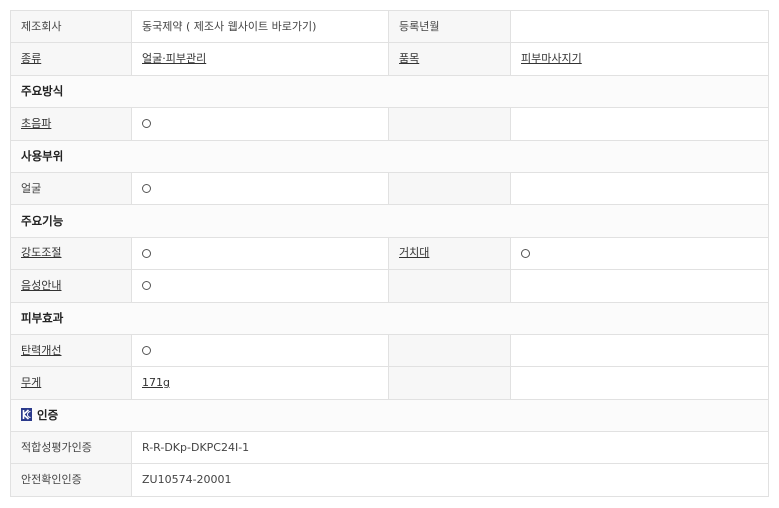 Image resolution: width=779 pixels, height=508 pixels. I want to click on table-row: 적합성평가인증 R-R-DKp-DKPC24I-1, so click(389, 448).